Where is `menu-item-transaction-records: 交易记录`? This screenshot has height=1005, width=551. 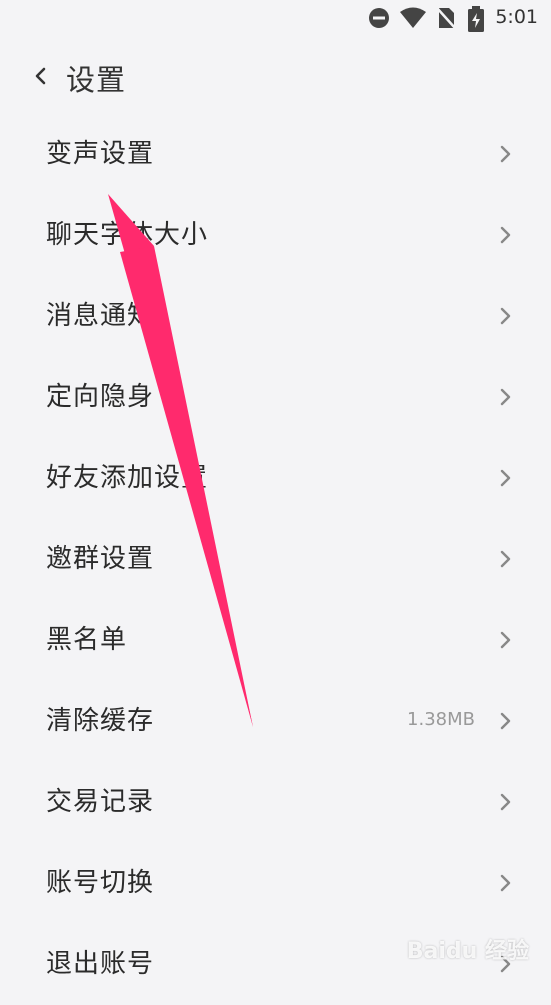 menu-item-transaction-records: 交易记录 is located at coordinates (275, 802).